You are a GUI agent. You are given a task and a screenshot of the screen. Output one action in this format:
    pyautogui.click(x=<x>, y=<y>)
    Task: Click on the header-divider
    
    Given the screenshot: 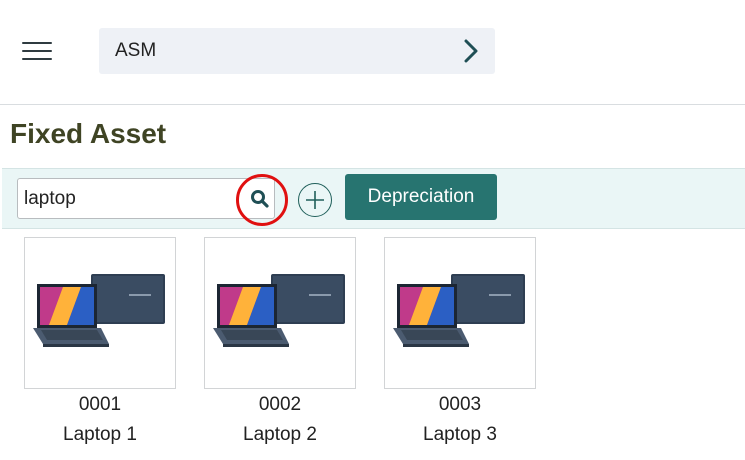 What is the action you would take?
    pyautogui.click(x=372, y=104)
    